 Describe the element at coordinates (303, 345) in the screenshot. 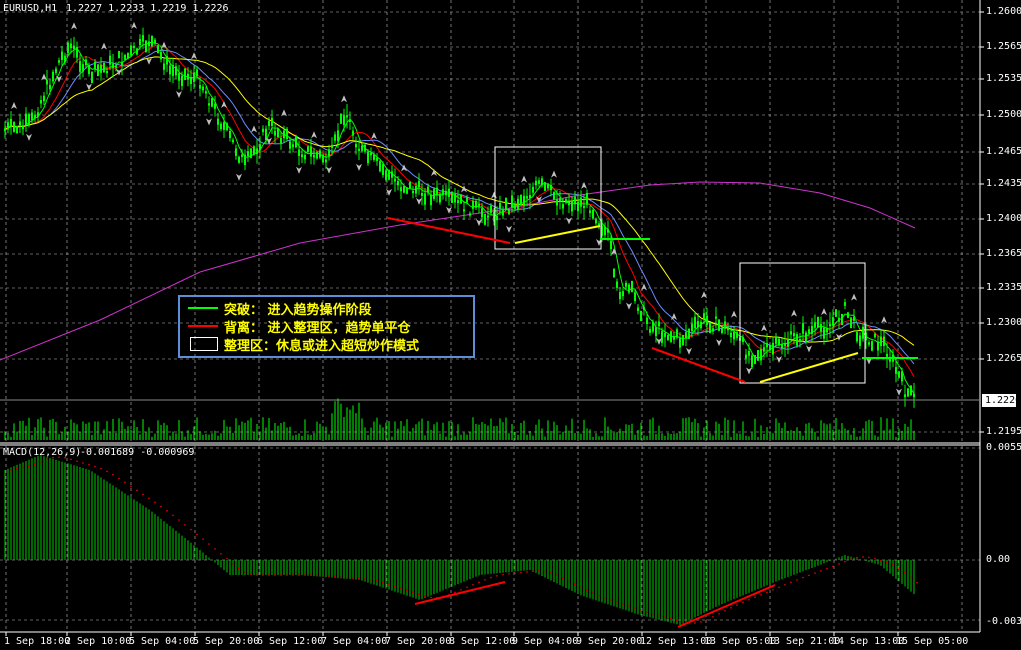

I see `legend-item-consolidation: 整理区：休息或进入超短炒作模式` at that location.